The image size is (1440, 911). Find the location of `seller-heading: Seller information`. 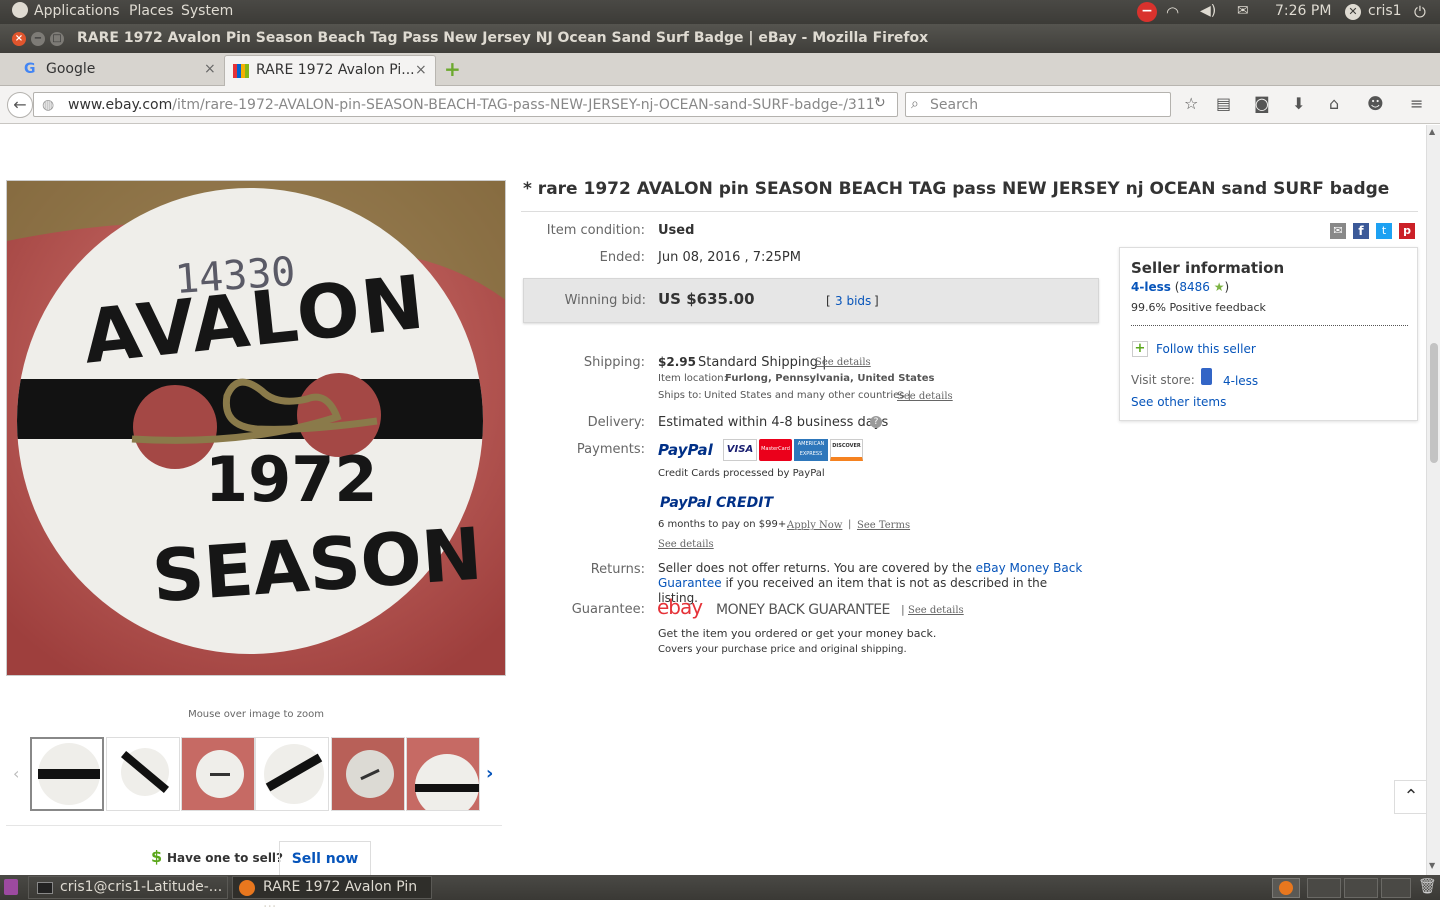

seller-heading: Seller information is located at coordinates (1208, 268).